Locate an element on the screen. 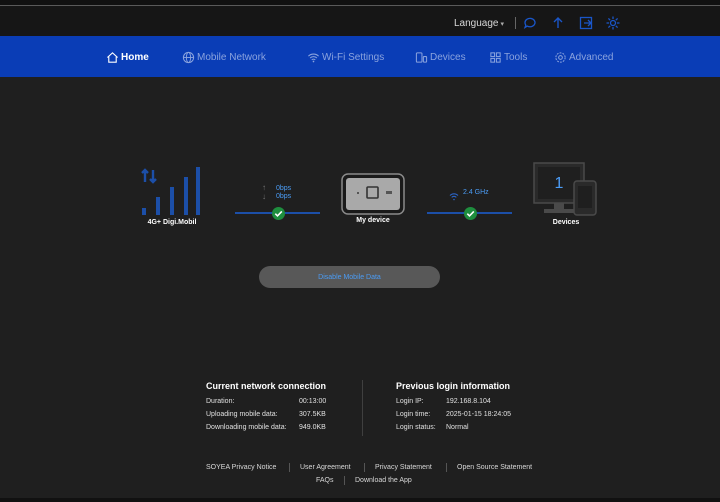  router-device-icon is located at coordinates (373, 194).